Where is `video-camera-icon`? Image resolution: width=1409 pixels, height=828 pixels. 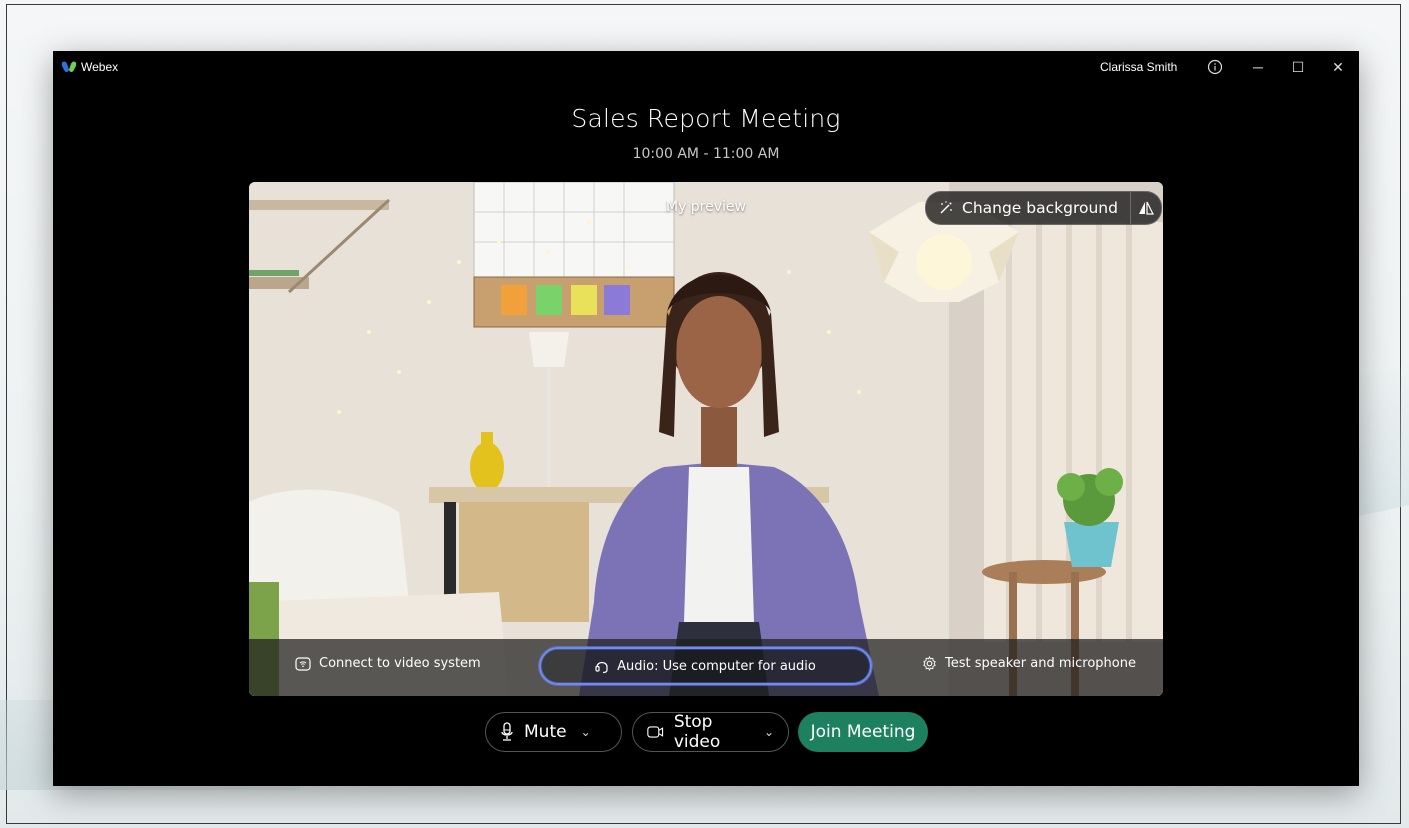
video-camera-icon is located at coordinates (655, 732).